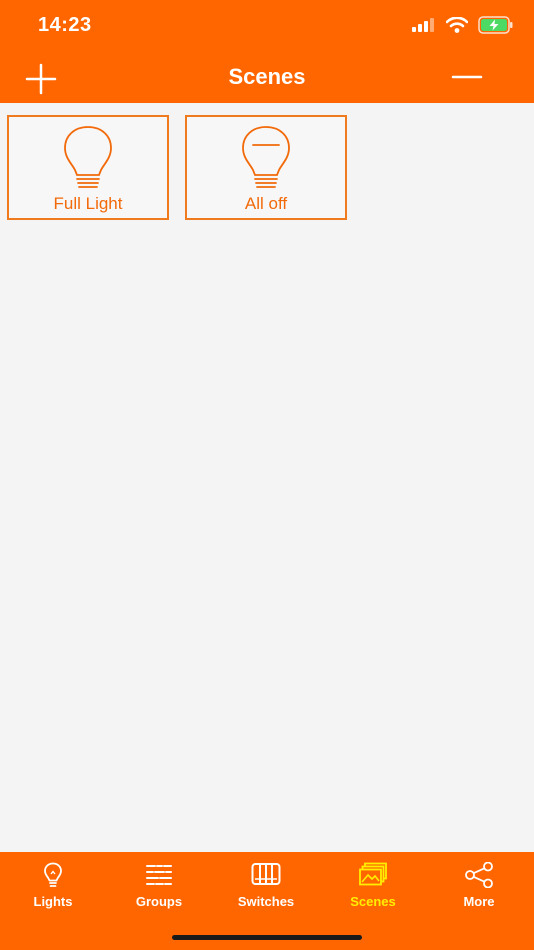 The width and height of the screenshot is (534, 950). Describe the element at coordinates (53, 901) in the screenshot. I see `tab-label: Lights` at that location.